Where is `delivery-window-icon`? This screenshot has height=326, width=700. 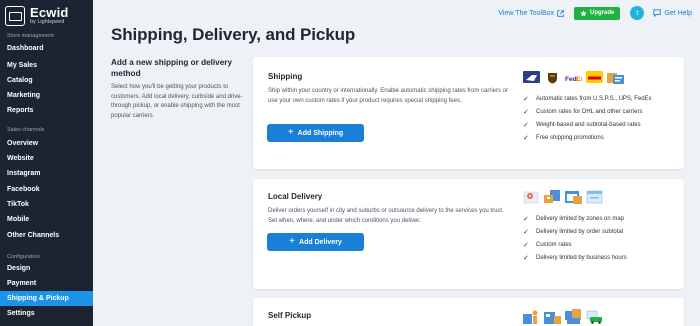 delivery-window-icon is located at coordinates (594, 196).